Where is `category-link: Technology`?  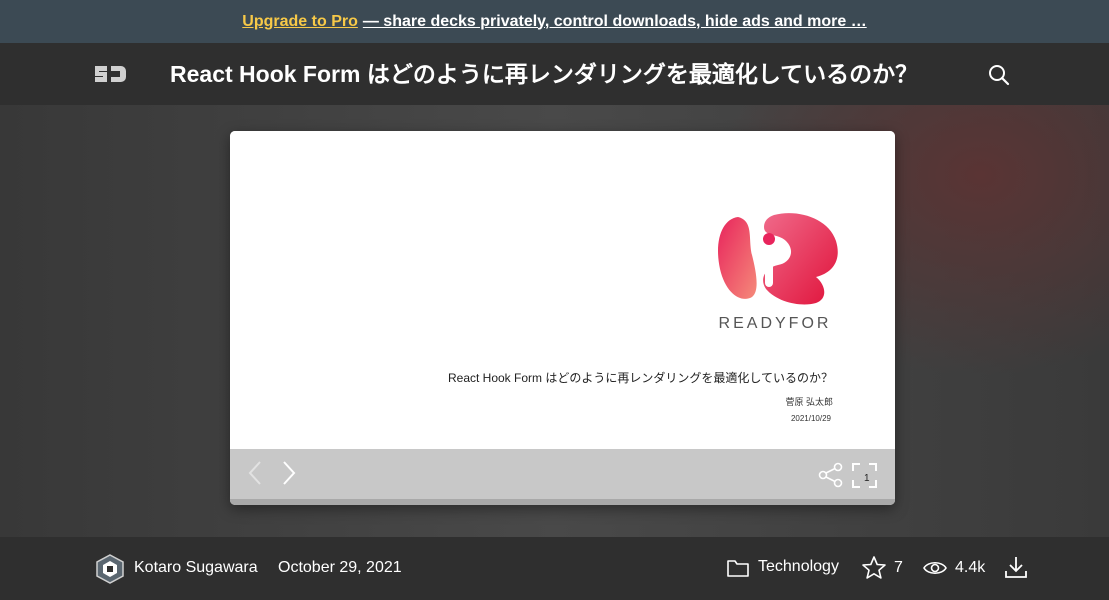
category-link: Technology is located at coordinates (798, 567).